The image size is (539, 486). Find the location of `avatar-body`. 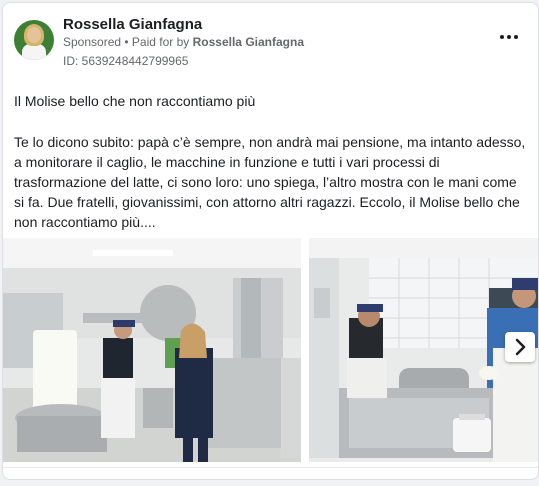

avatar-body is located at coordinates (34, 52).